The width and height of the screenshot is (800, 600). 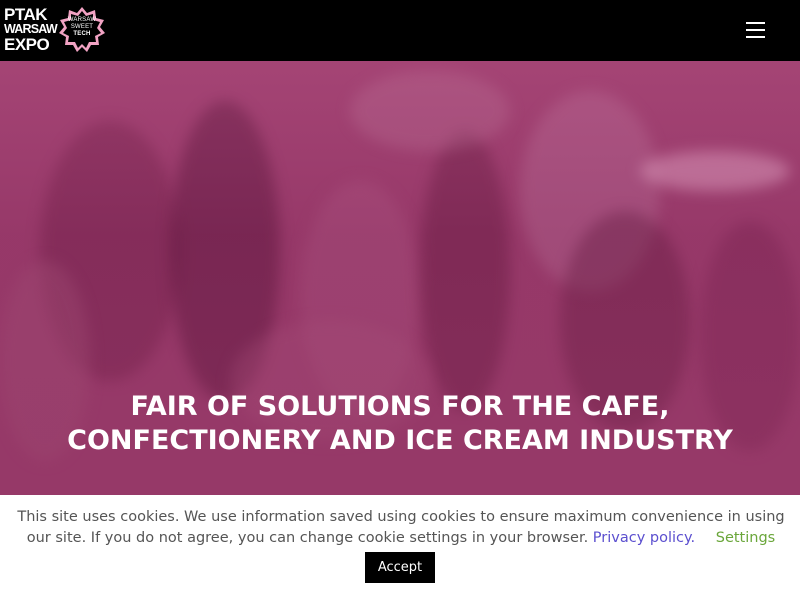 I want to click on warsaw-sweet-tech-logo: WARSAW SWEET TECH, so click(x=82, y=30).